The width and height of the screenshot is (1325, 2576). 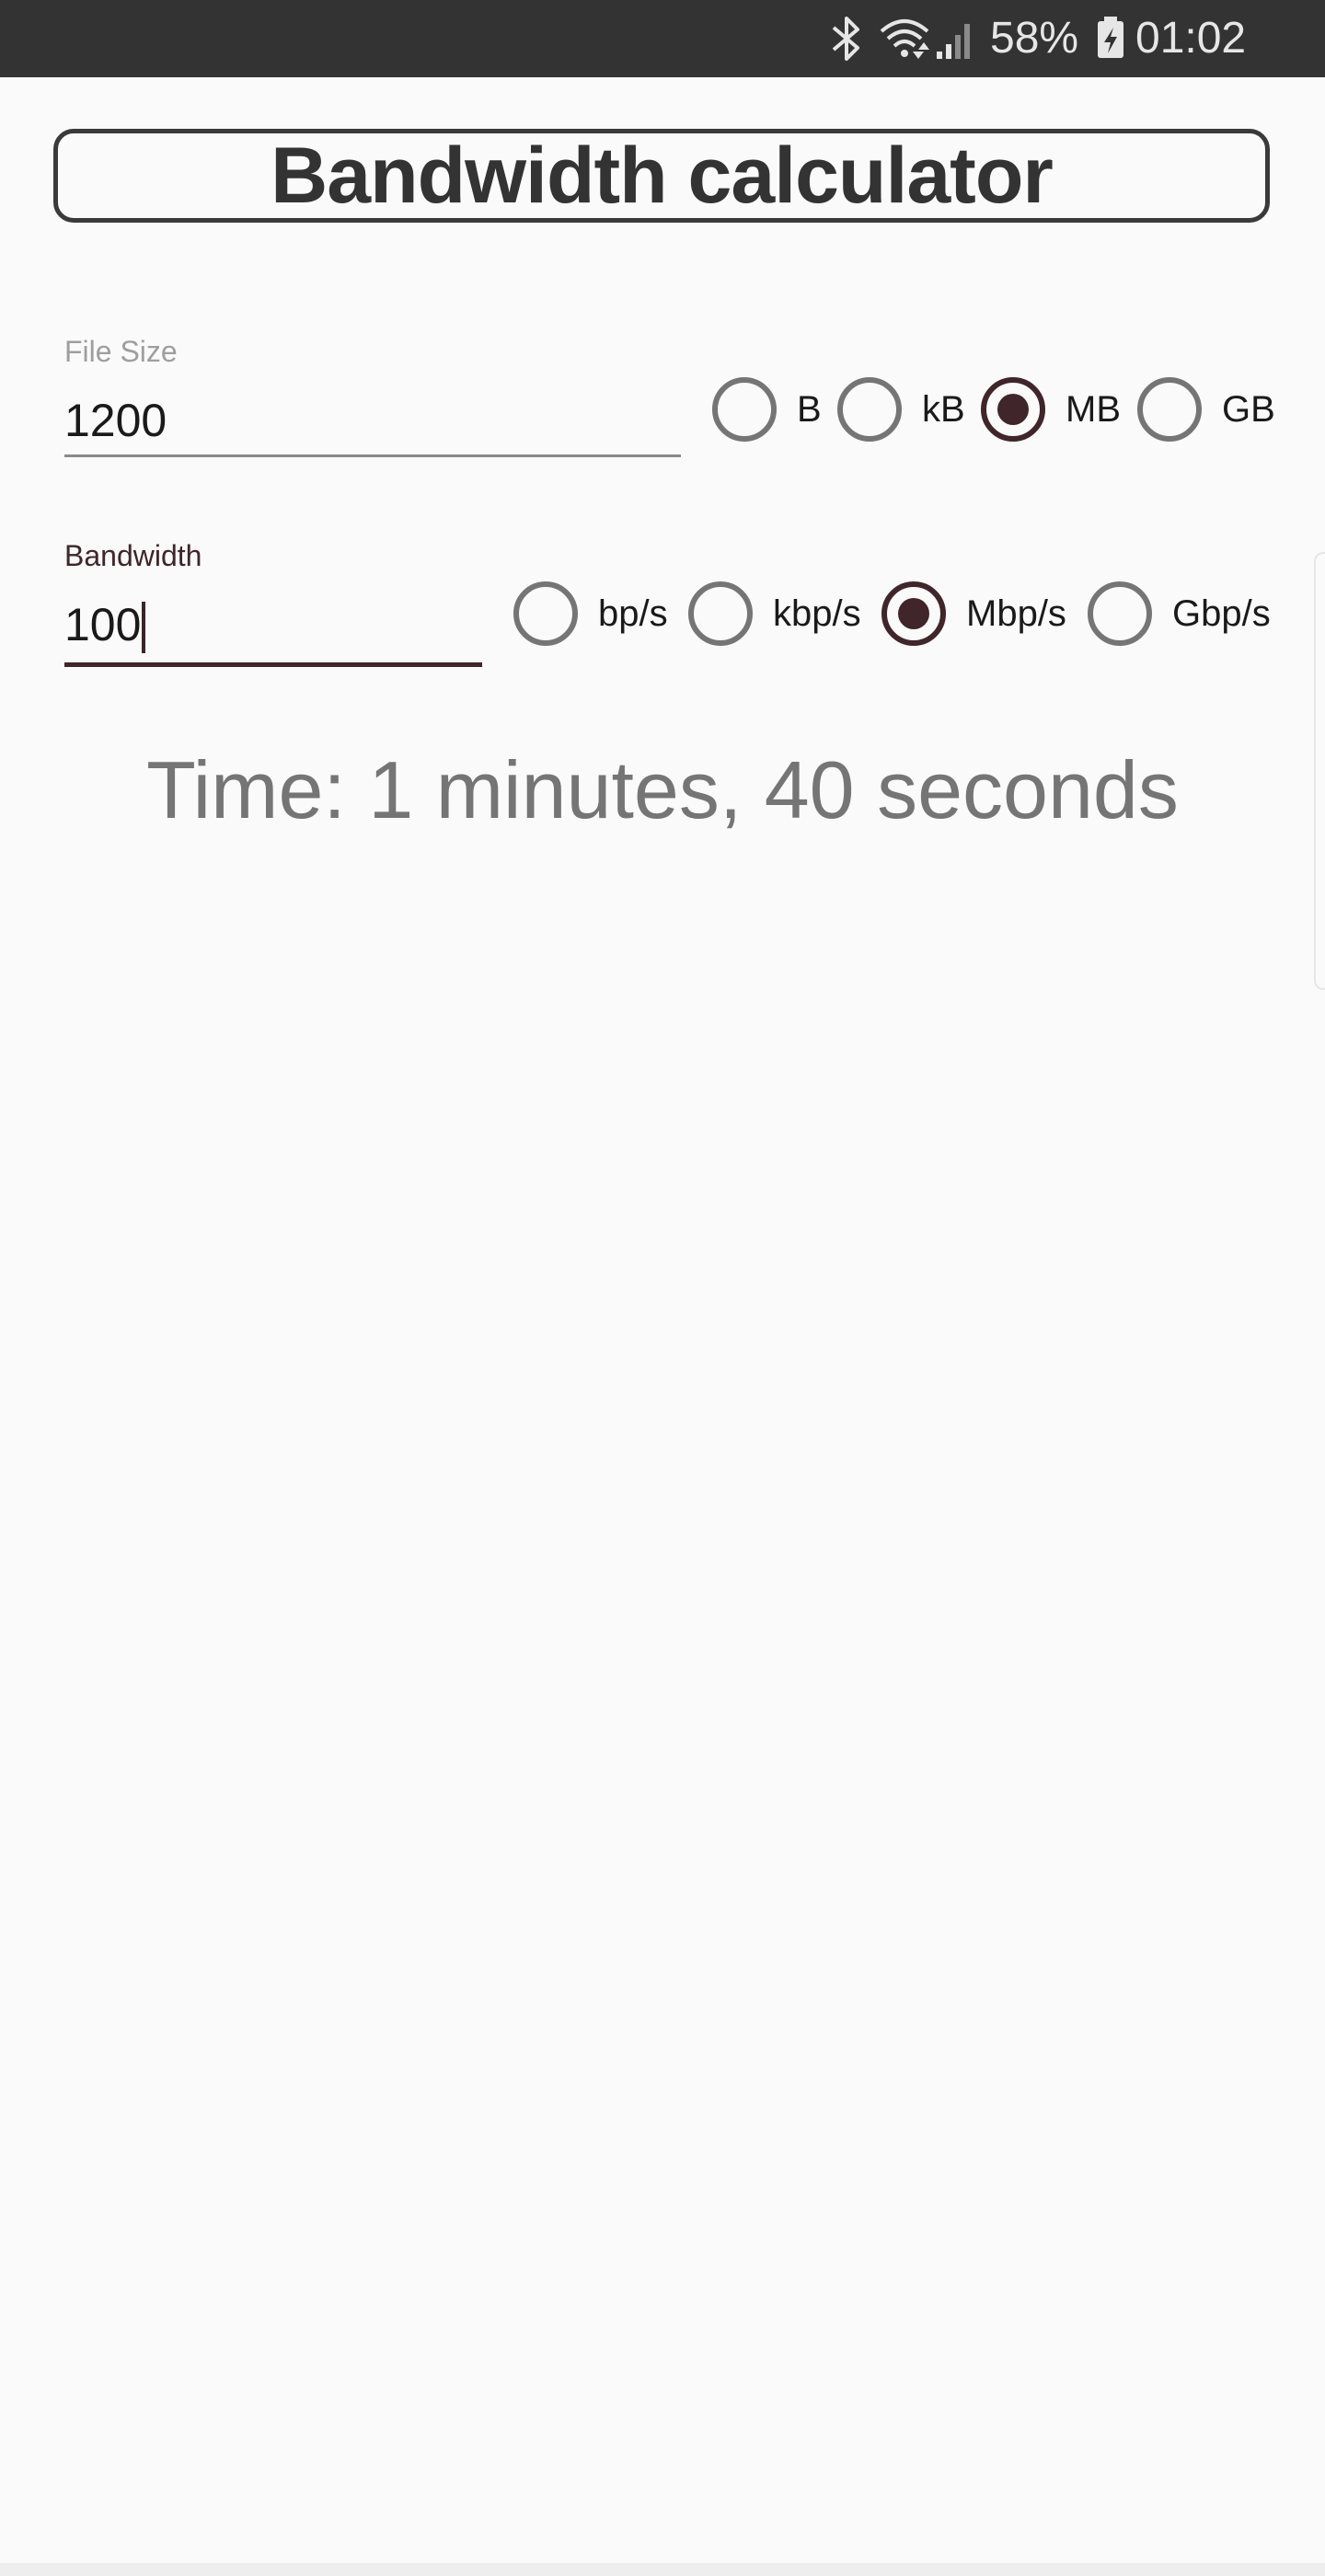 What do you see at coordinates (662, 38) in the screenshot?
I see `status-bar: 58% 01:02` at bounding box center [662, 38].